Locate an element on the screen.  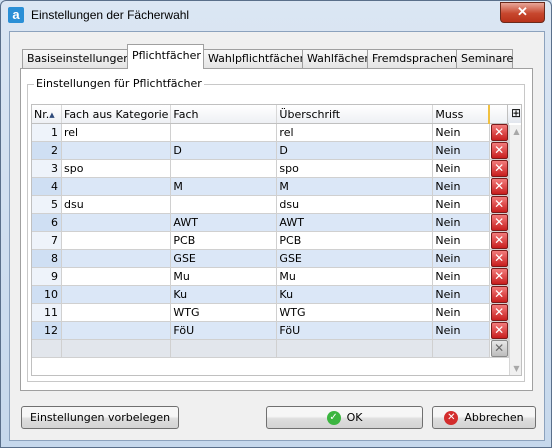
close-button: ✕ is located at coordinates (522, 12).